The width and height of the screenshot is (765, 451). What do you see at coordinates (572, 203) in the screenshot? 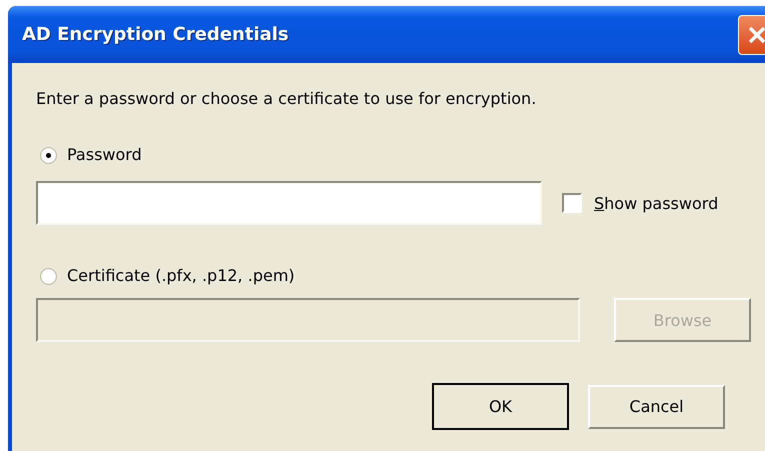
I see `checkbox` at bounding box center [572, 203].